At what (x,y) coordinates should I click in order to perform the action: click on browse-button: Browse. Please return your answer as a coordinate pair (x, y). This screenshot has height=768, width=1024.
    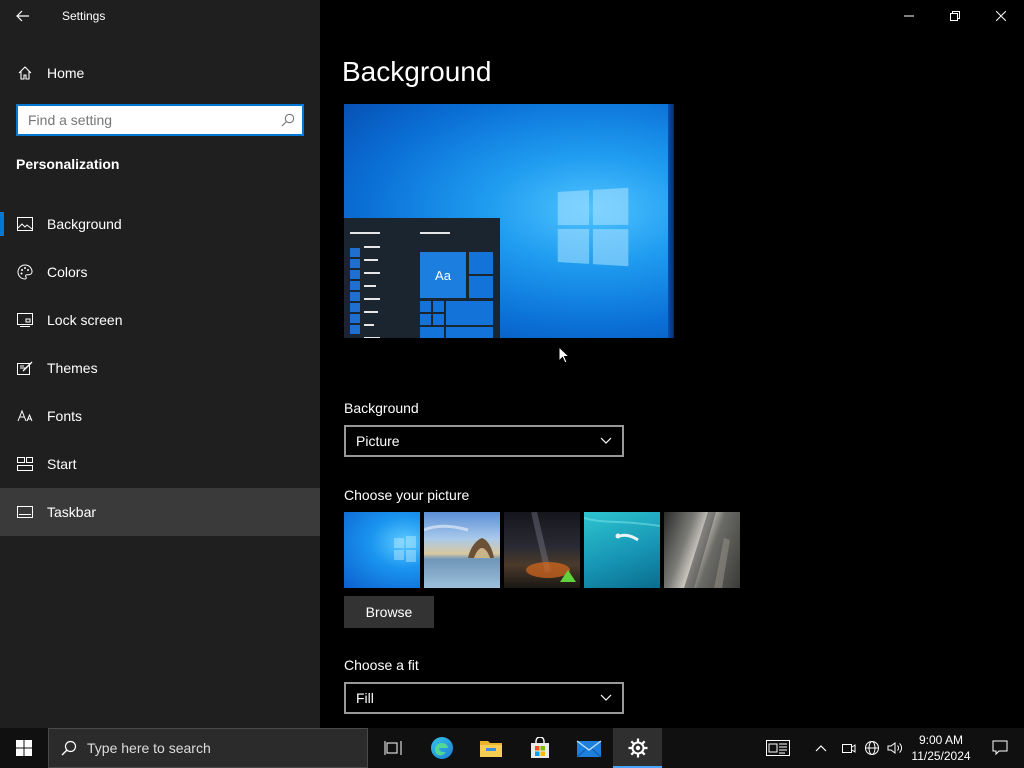
    Looking at the image, I should click on (389, 612).